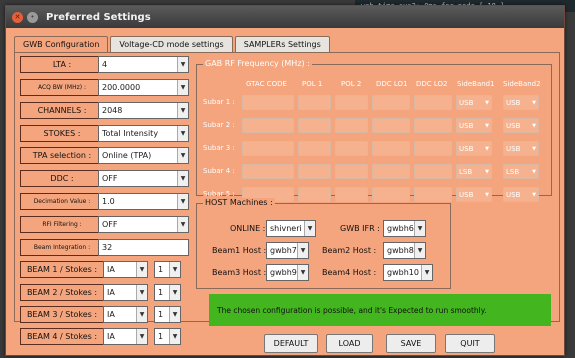 The width and height of the screenshot is (575, 358). What do you see at coordinates (282, 44) in the screenshot?
I see `tab-samplers-settings: SAMPLERs Settings` at bounding box center [282, 44].